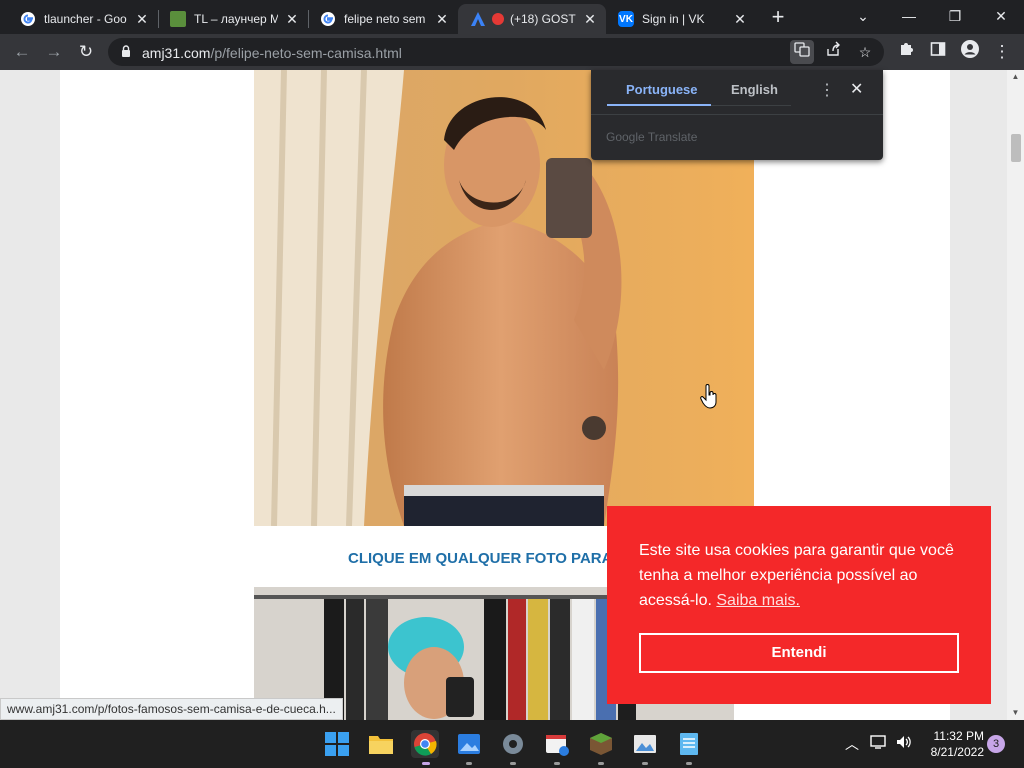 The height and width of the screenshot is (768, 1024). What do you see at coordinates (478, 19) in the screenshot?
I see `triangle-logo-icon` at bounding box center [478, 19].